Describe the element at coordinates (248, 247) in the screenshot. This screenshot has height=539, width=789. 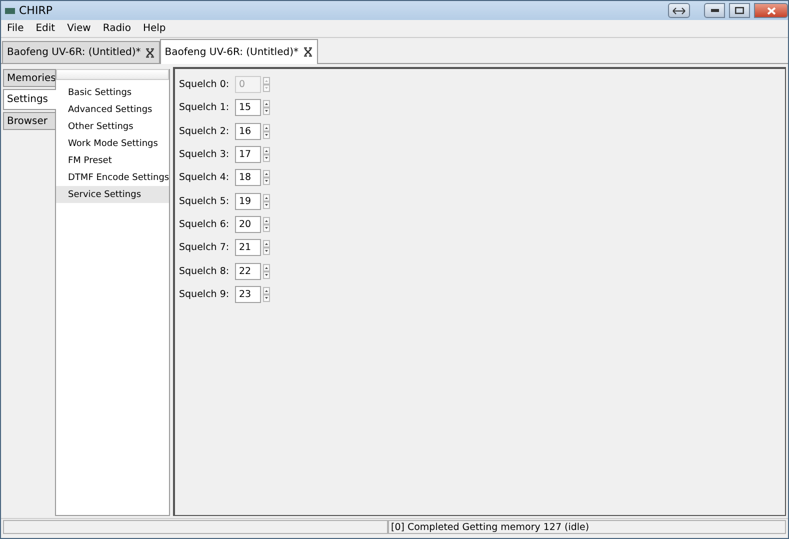
I see `number-field: 21` at that location.